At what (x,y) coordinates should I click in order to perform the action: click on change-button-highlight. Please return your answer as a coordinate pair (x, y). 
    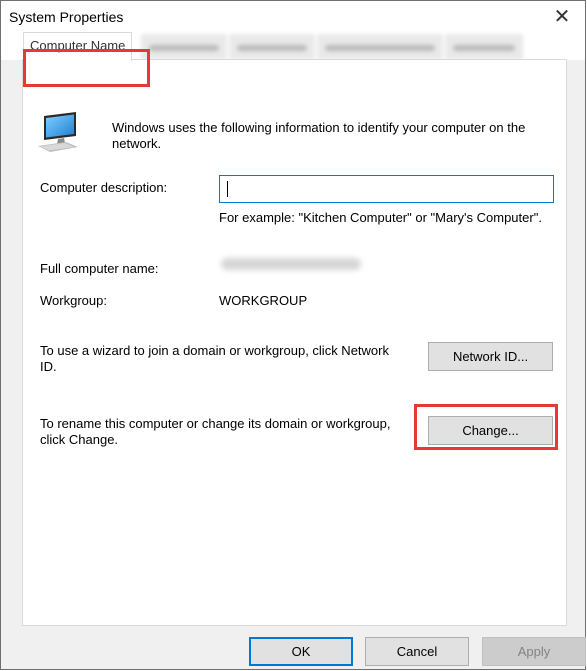
    Looking at the image, I should click on (486, 427).